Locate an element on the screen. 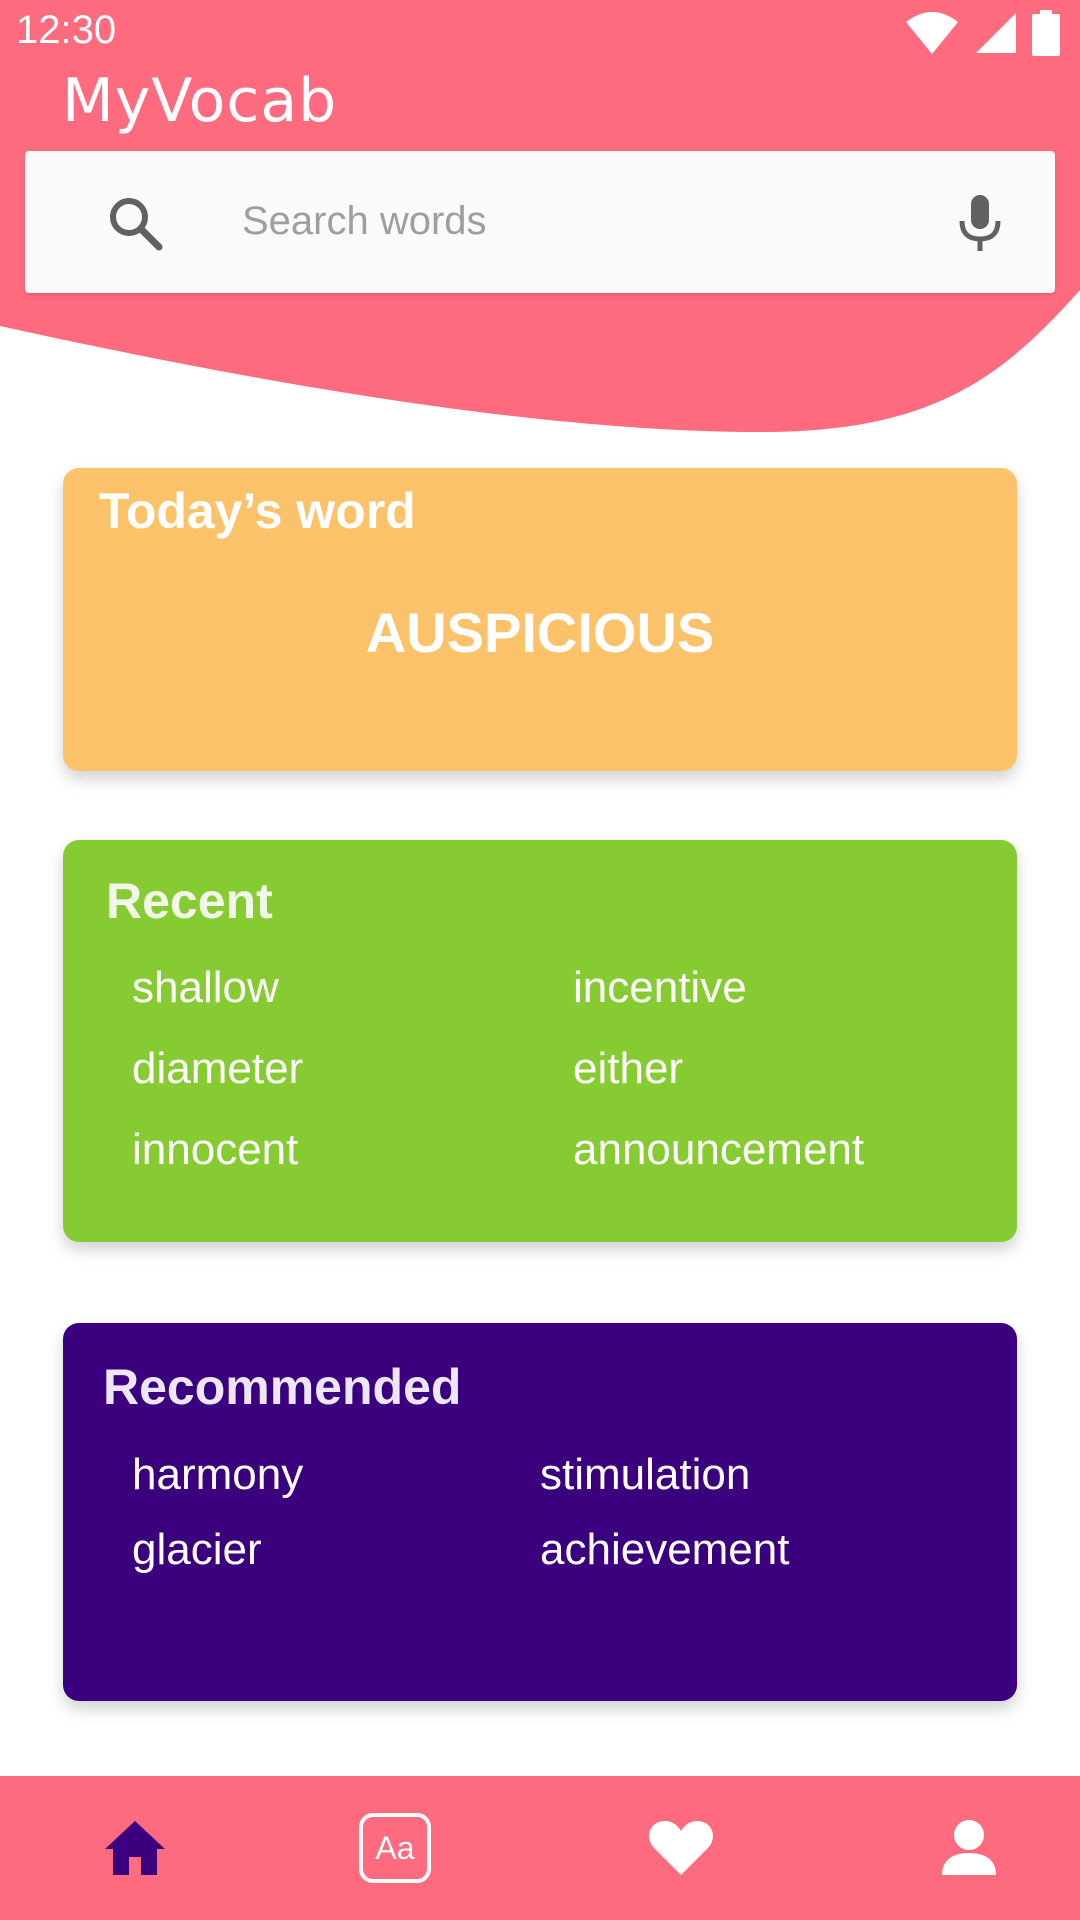  dictionary-icon: Aa is located at coordinates (395, 1848).